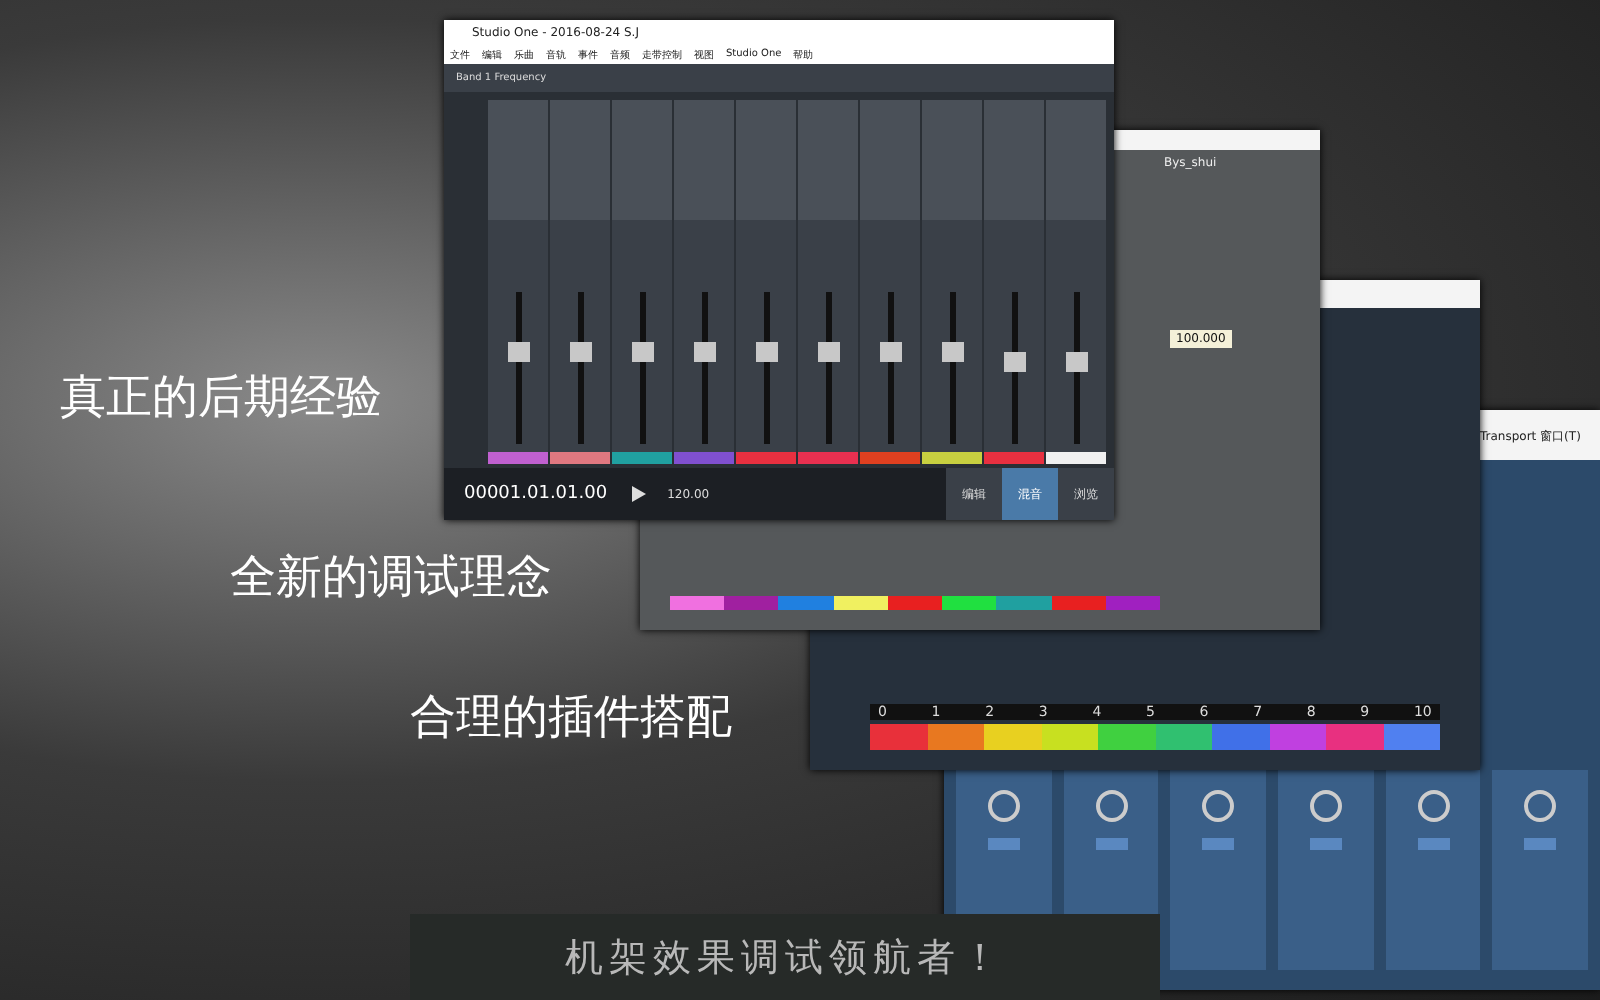 This screenshot has height=1000, width=1600. What do you see at coordinates (571, 719) in the screenshot?
I see `slogan-text: 合理的插件搭配` at bounding box center [571, 719].